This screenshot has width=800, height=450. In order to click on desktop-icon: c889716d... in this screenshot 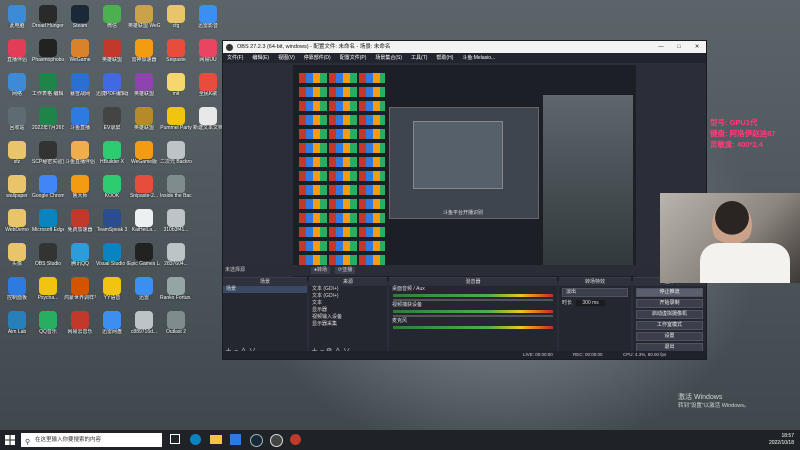, I will do `click(144, 325)`.